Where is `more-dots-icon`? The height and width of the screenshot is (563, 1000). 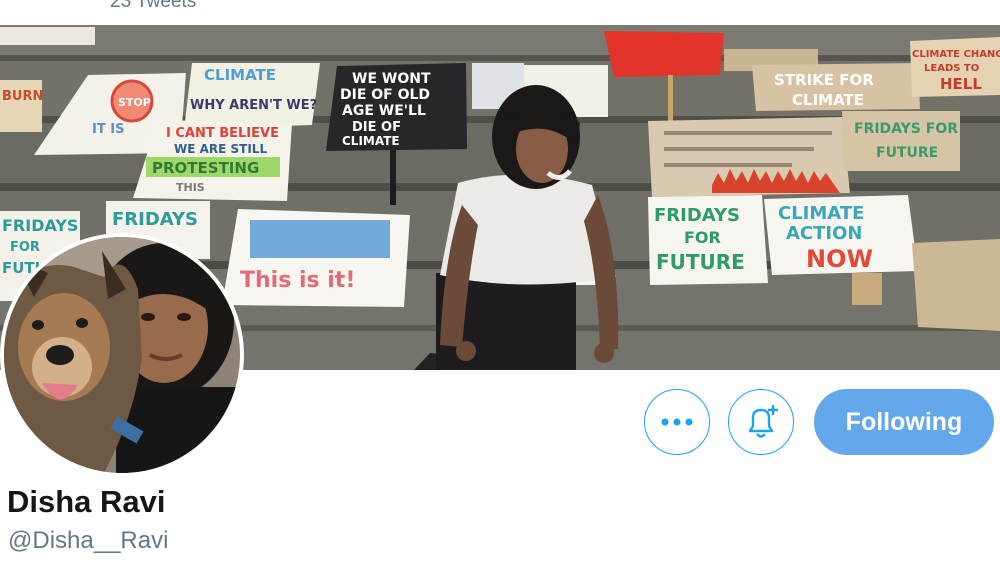
more-dots-icon is located at coordinates (677, 422).